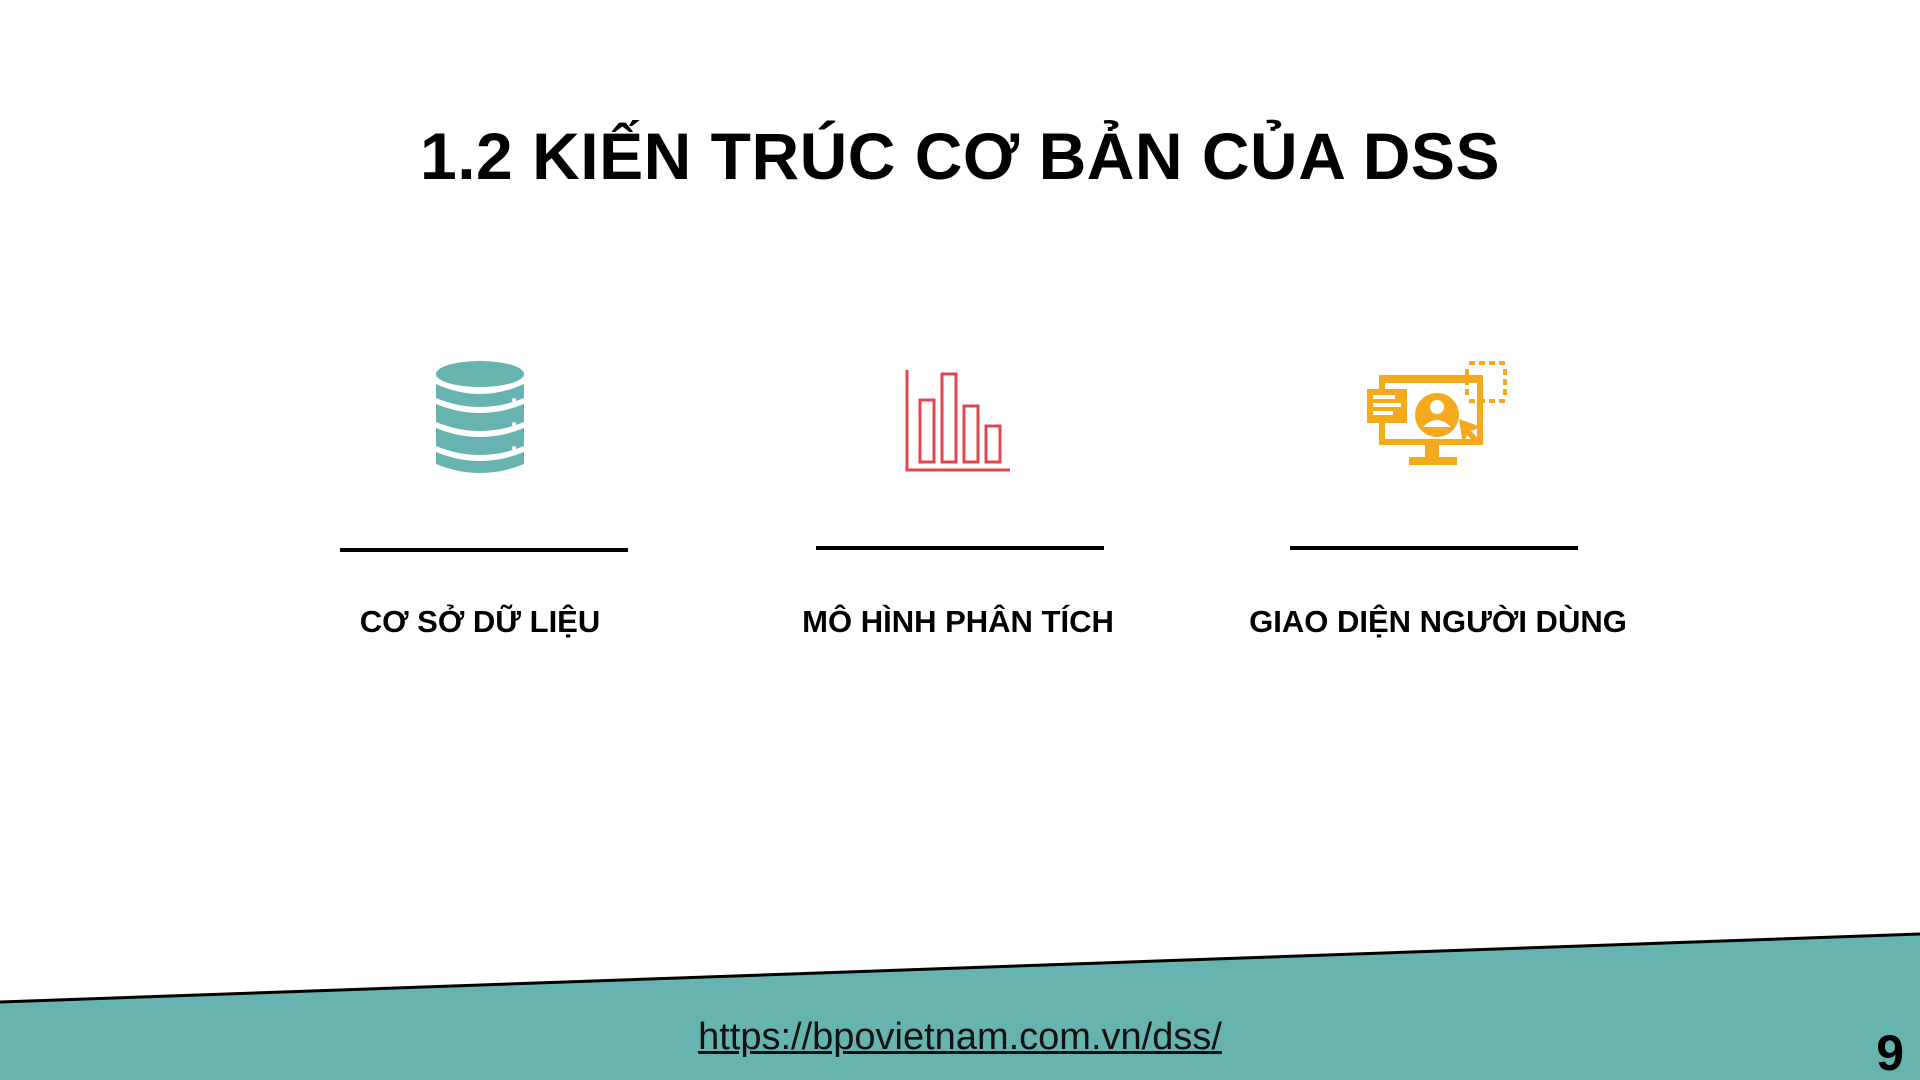  I want to click on slide-title: 1.2 KIẾN TRÚC CƠ BẢN CỦA DSS, so click(960, 156).